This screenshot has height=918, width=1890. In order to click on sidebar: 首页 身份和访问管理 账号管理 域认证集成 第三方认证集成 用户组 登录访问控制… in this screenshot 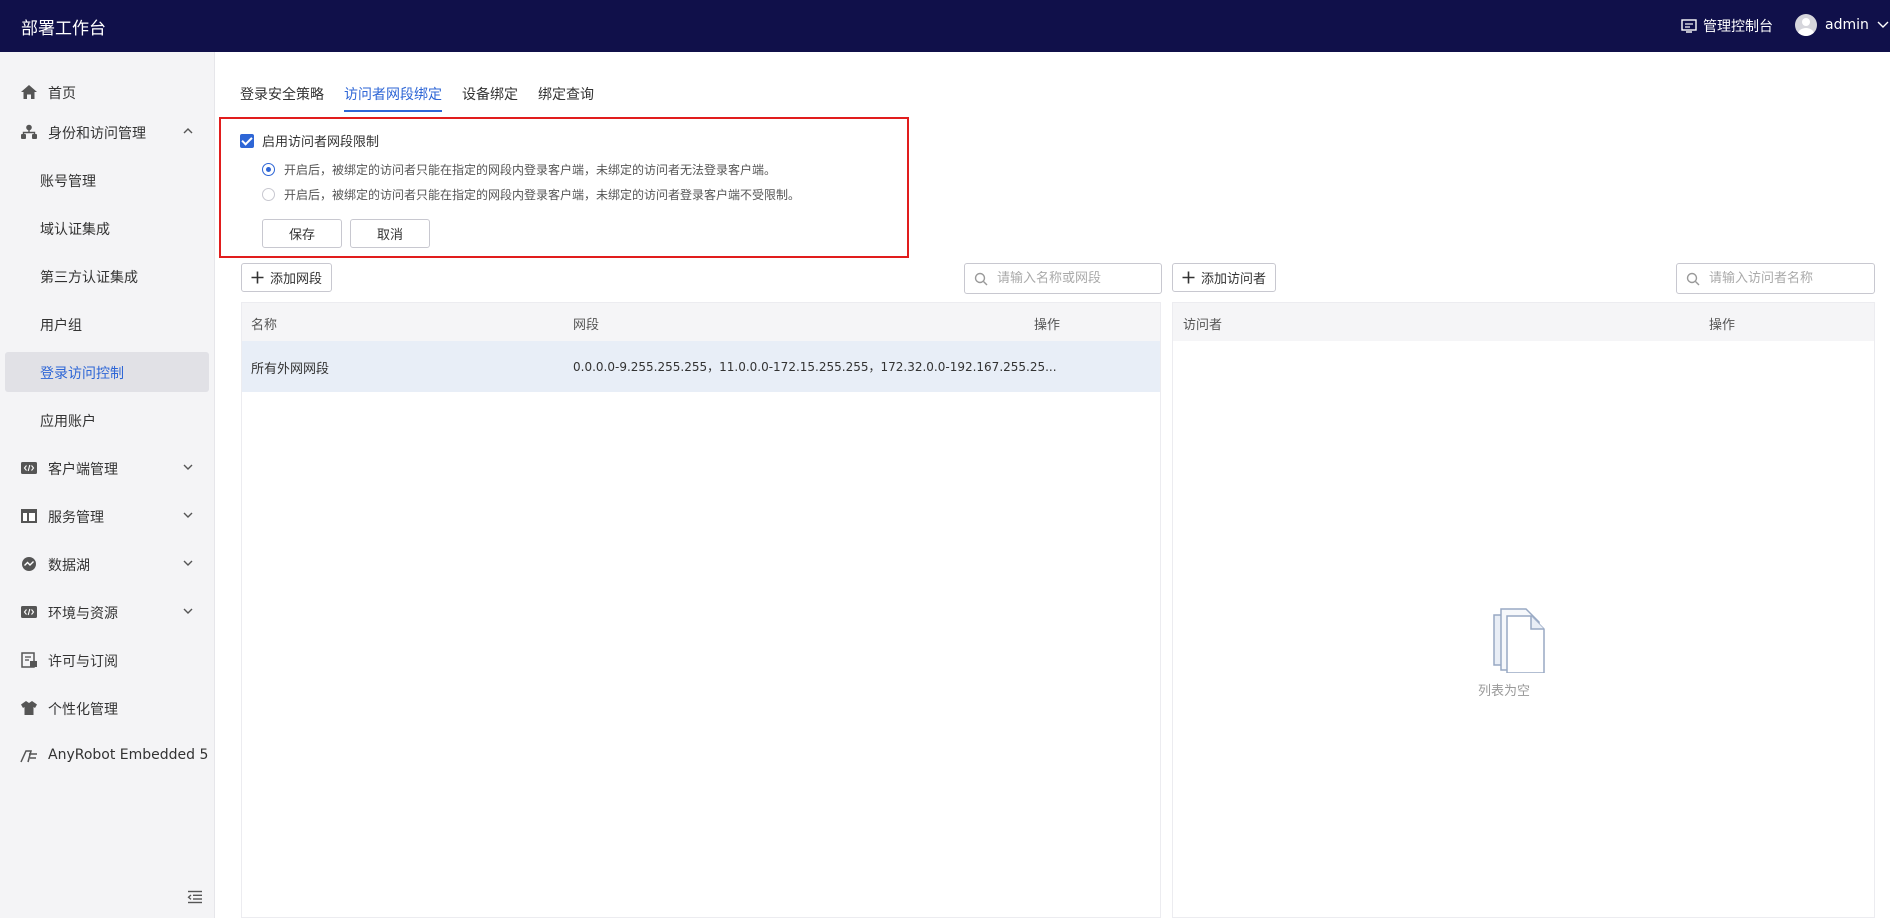, I will do `click(107, 485)`.